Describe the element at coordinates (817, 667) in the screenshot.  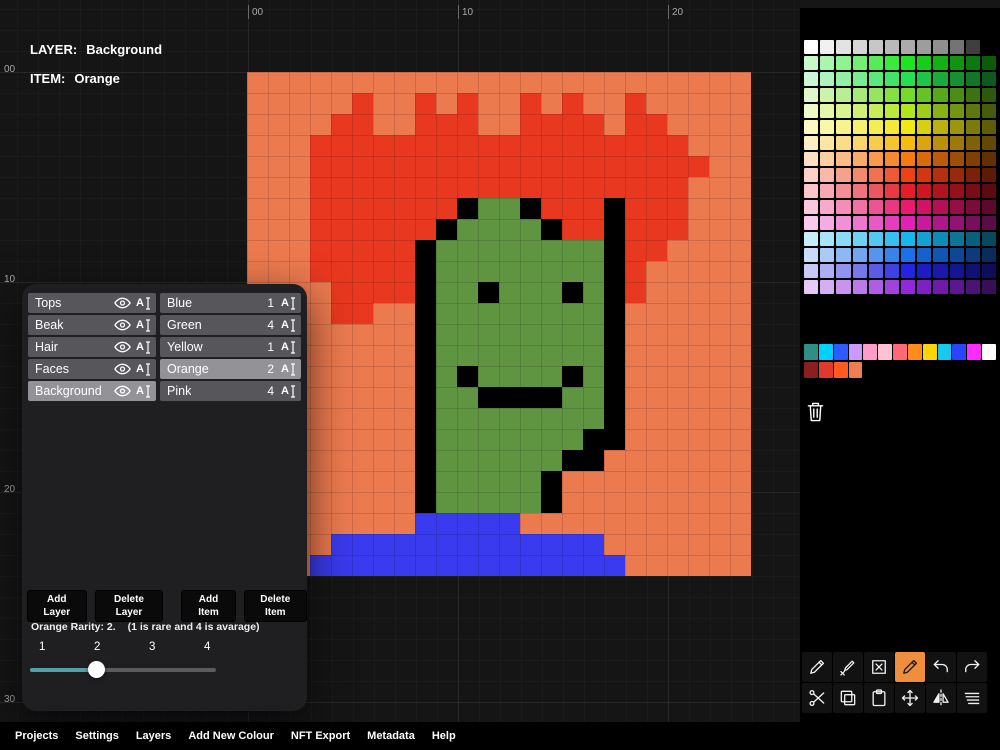
I see `pencil-tool` at that location.